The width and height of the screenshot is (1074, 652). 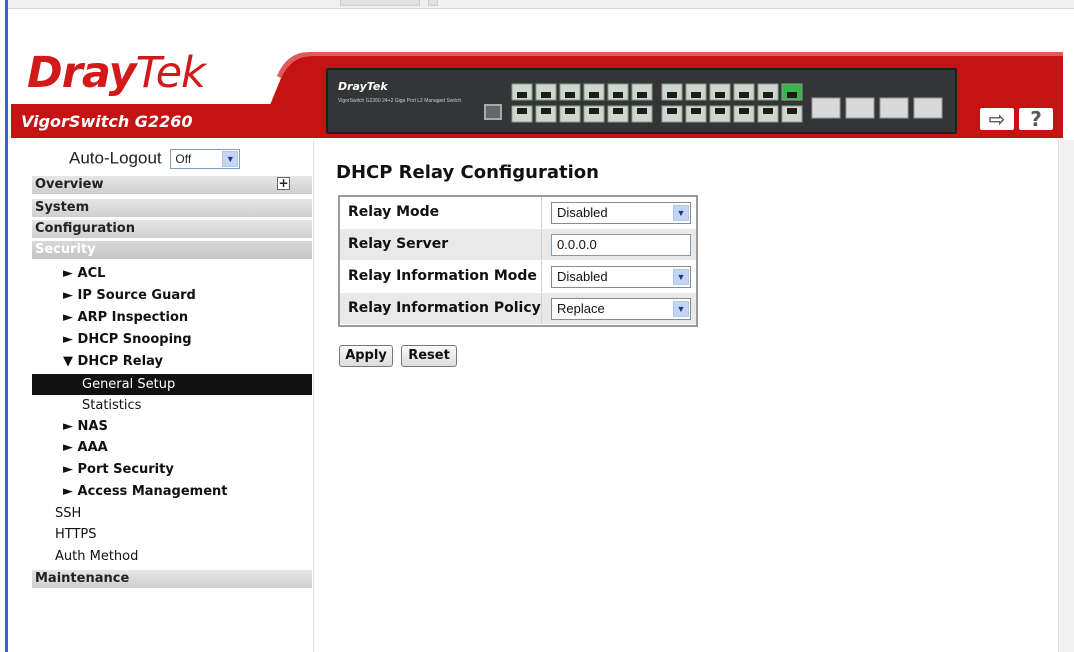 I want to click on row-relay-server: Relay Server 0.0.0.0, so click(x=518, y=244).